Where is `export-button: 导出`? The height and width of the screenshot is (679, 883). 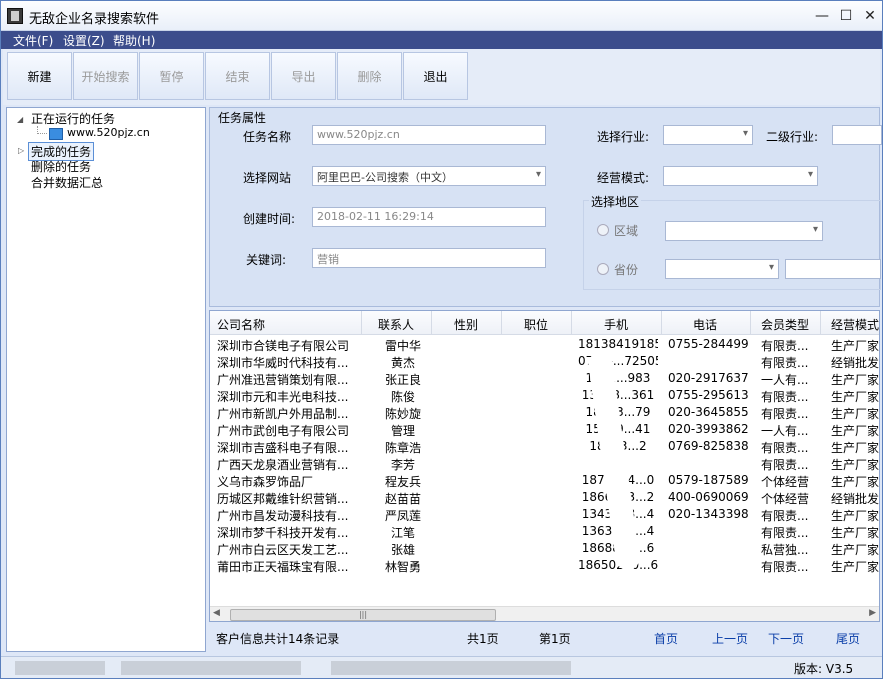
export-button: 导出 is located at coordinates (303, 76).